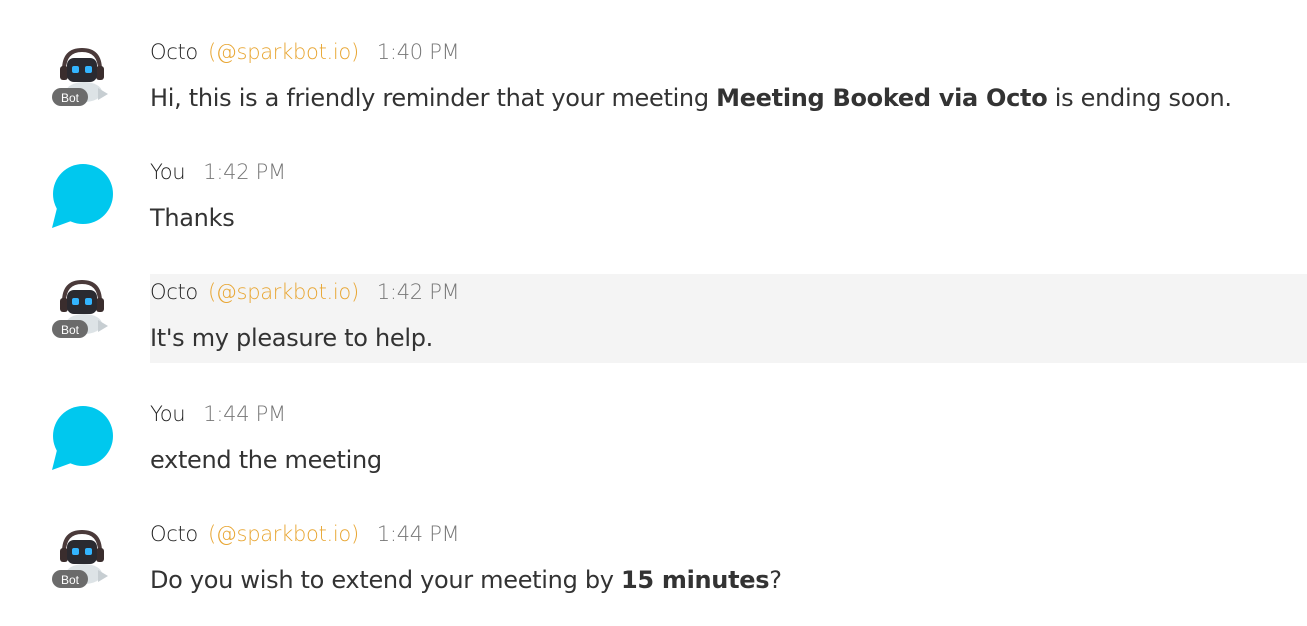  I want to click on message-header: Octo (@sparkbot.io) 1:42 PM, so click(305, 292).